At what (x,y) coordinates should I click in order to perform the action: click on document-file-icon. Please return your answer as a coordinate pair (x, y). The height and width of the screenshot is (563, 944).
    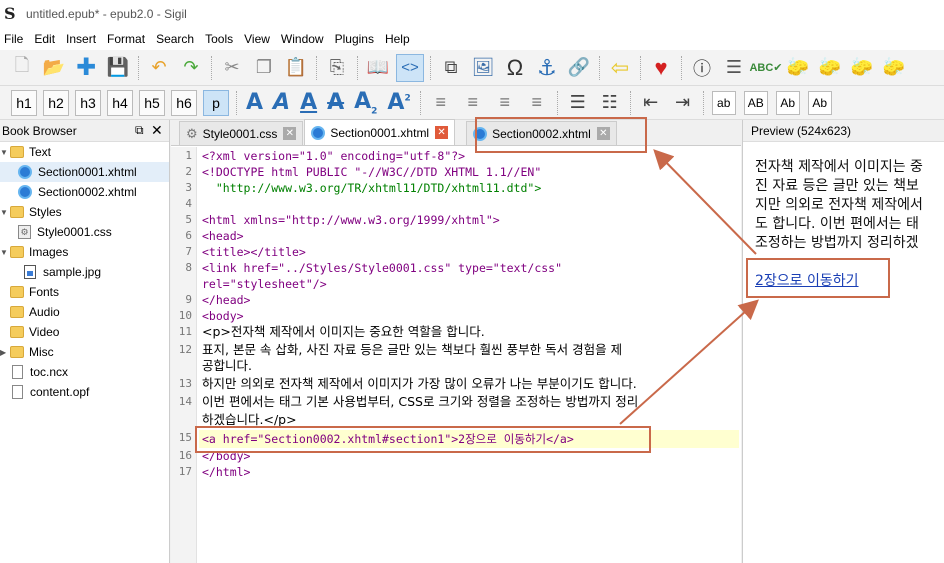
    Looking at the image, I should click on (17, 392).